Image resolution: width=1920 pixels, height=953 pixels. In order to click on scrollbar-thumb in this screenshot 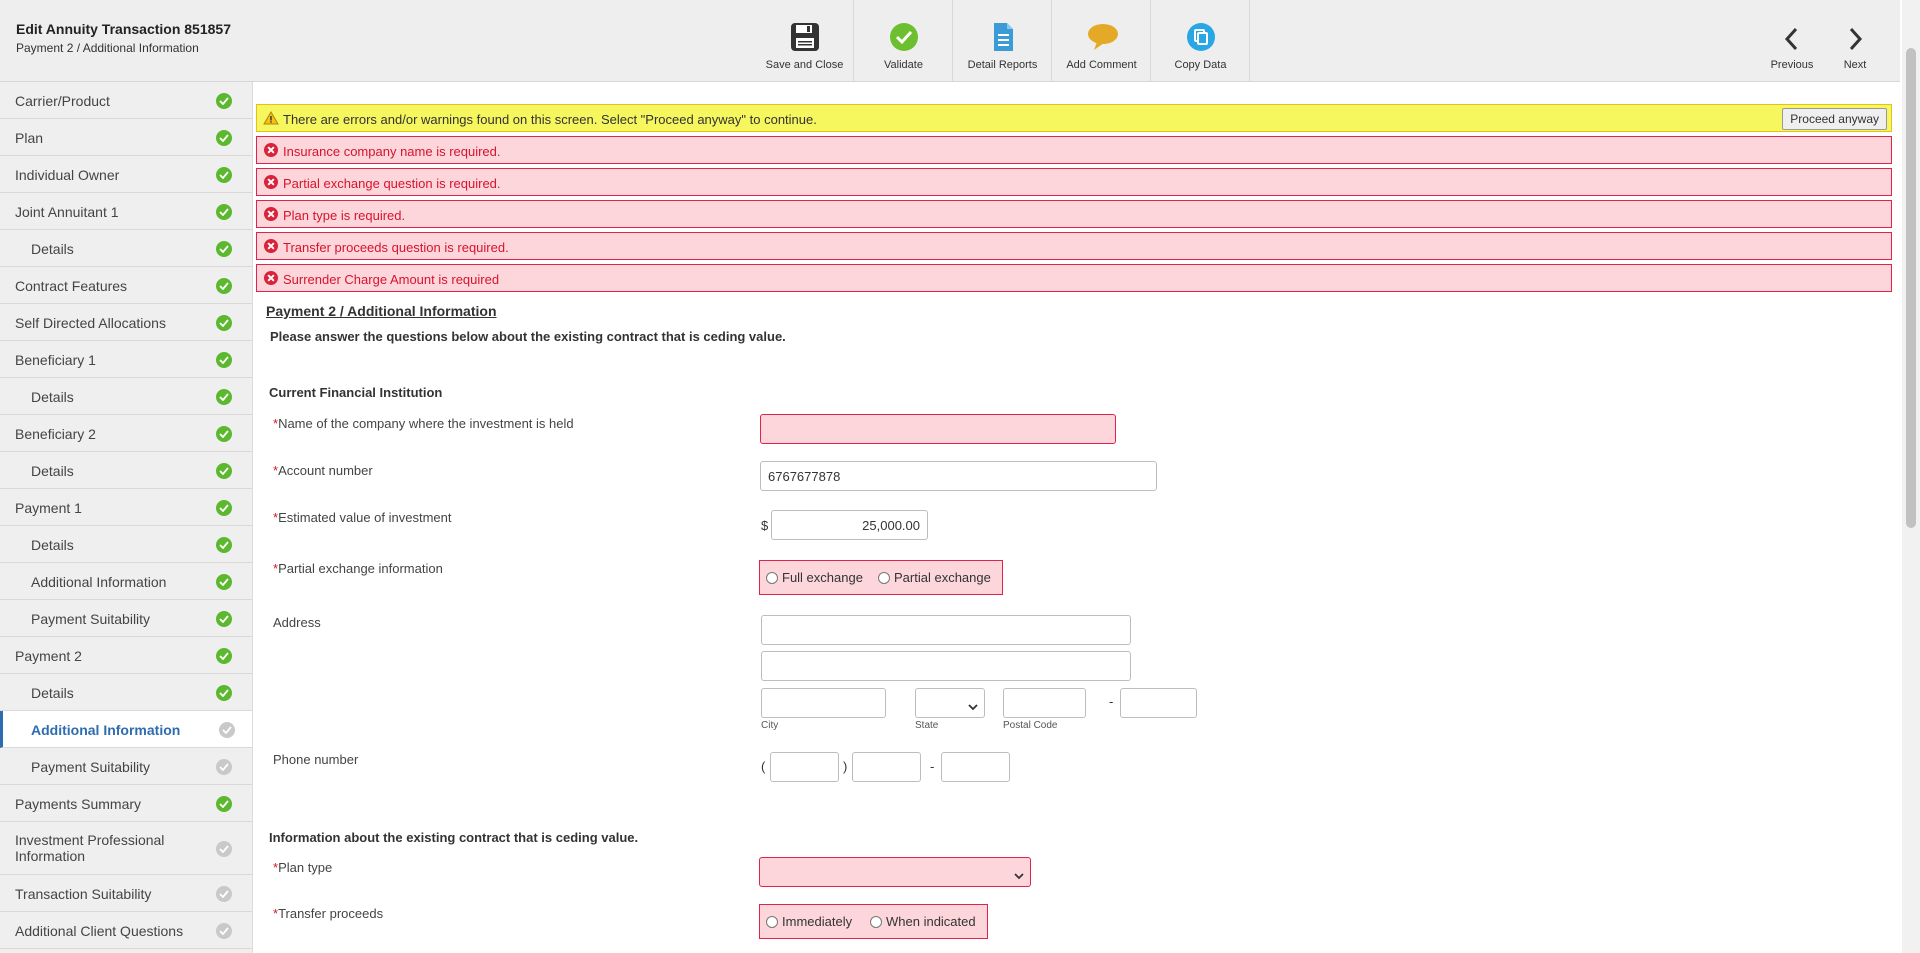, I will do `click(1911, 288)`.